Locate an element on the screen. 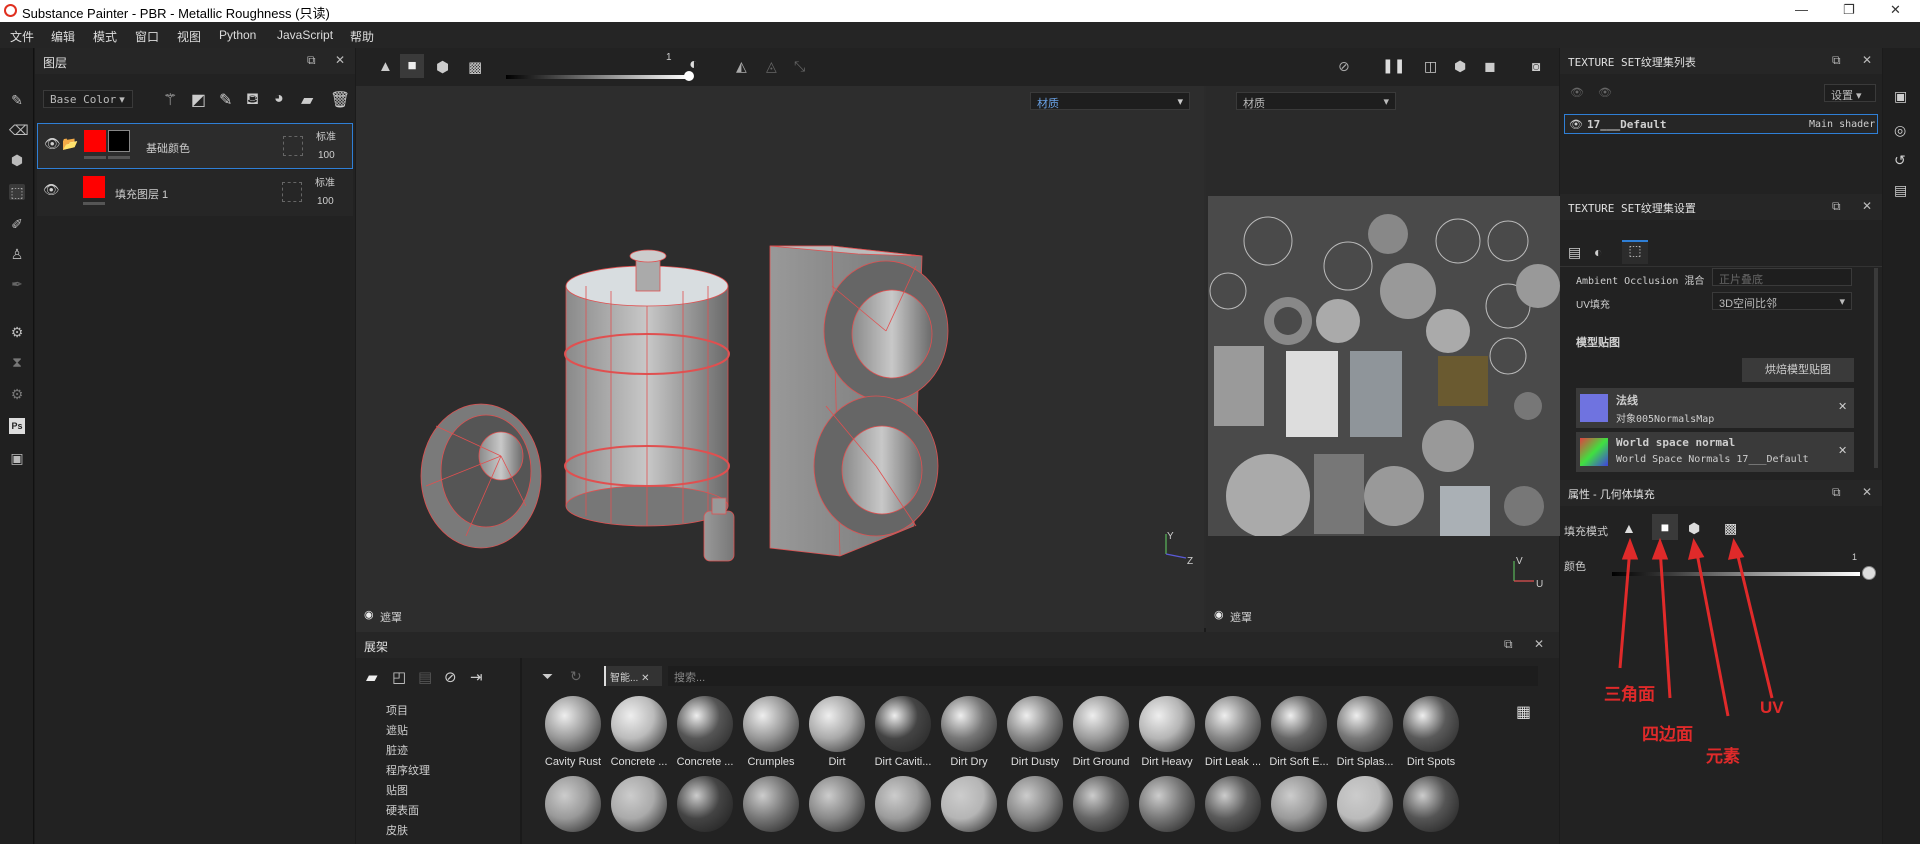 Image resolution: width=1920 pixels, height=844 pixels. clone-stamp-icon: ♙ is located at coordinates (17, 254).